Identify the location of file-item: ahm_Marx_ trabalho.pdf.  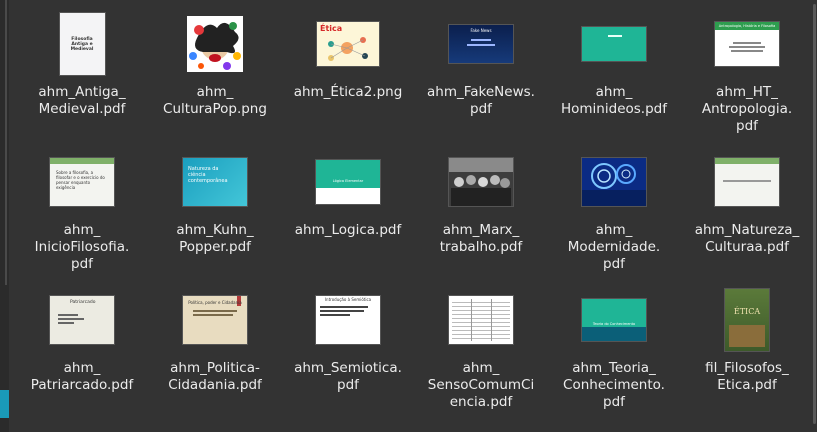
(481, 211).